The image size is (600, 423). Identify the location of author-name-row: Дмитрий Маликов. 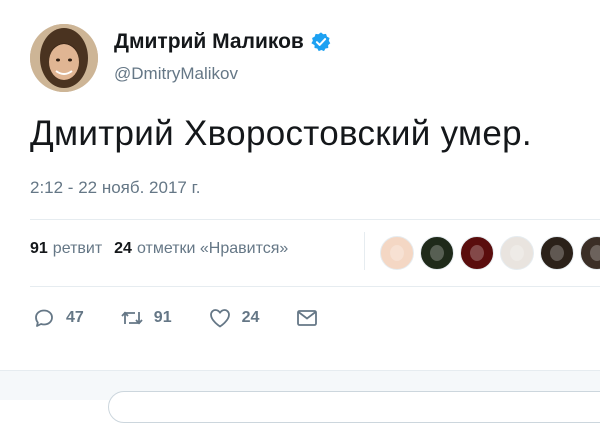
(223, 42).